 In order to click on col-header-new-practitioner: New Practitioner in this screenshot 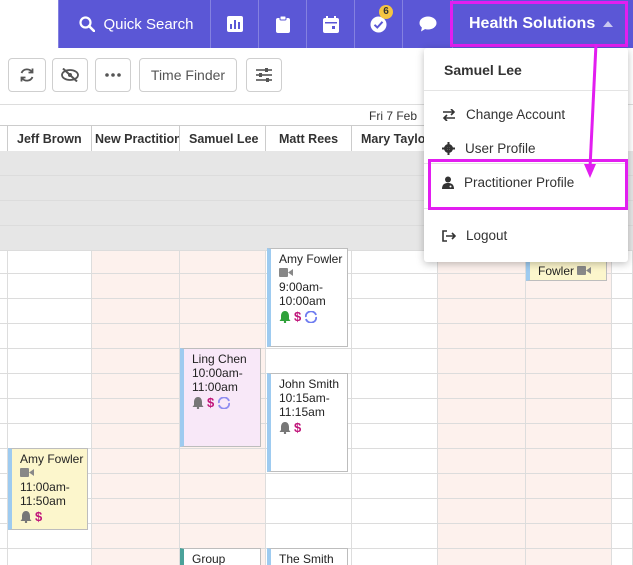, I will do `click(136, 138)`.